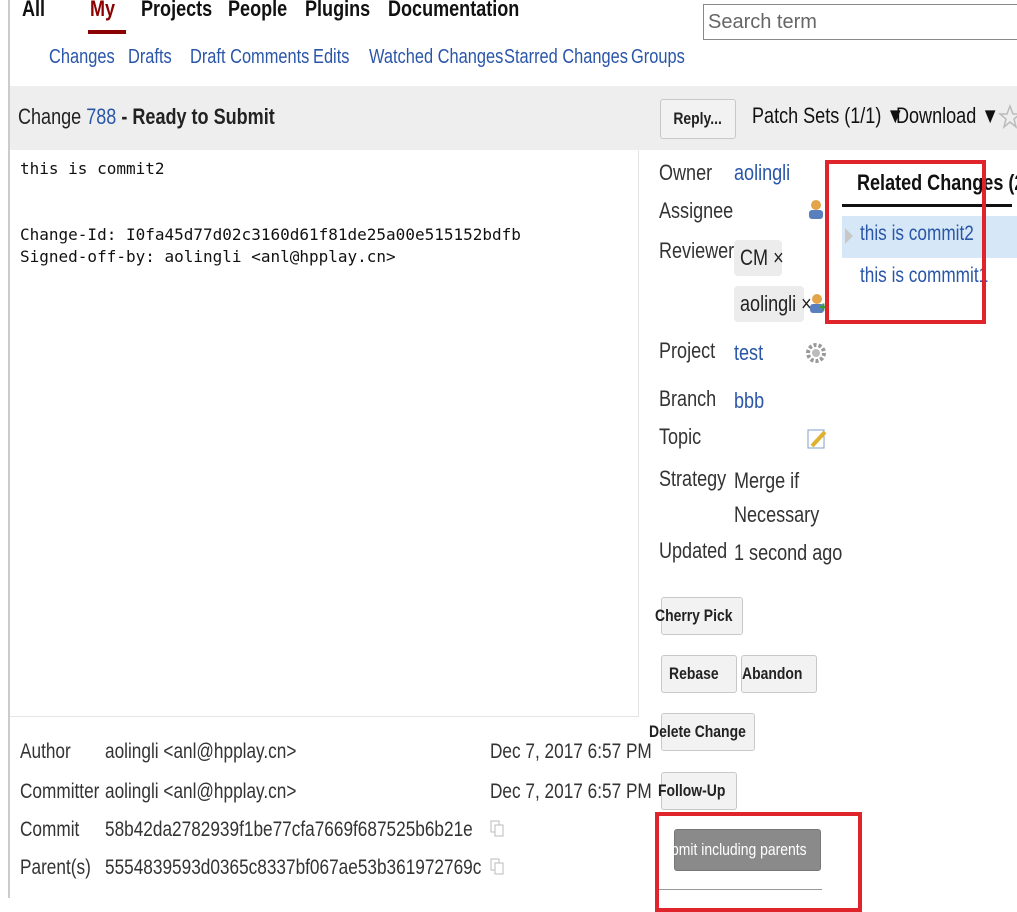 This screenshot has width=1017, height=912. I want to click on change-title: Change 788 - Ready to Submit, so click(174, 117).